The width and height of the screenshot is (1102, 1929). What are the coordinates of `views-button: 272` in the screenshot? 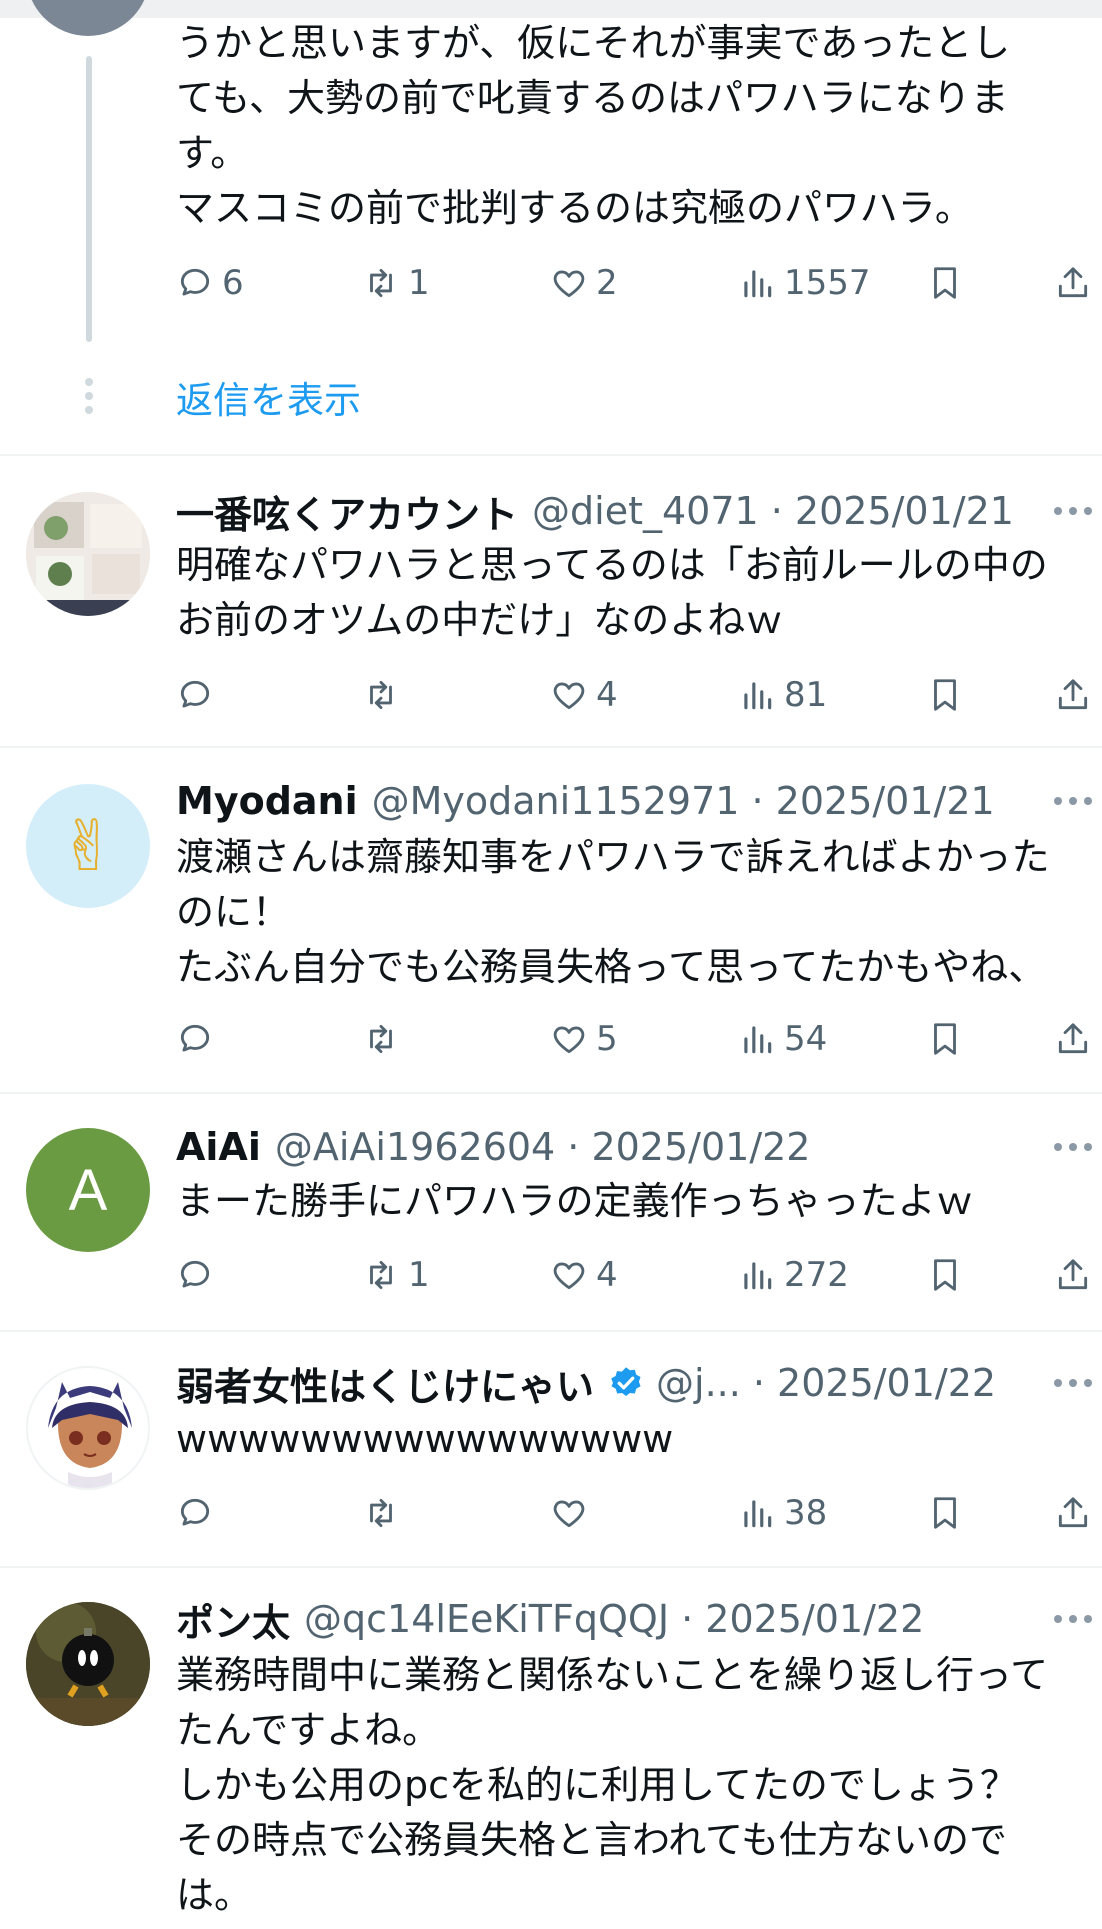 It's located at (793, 1275).